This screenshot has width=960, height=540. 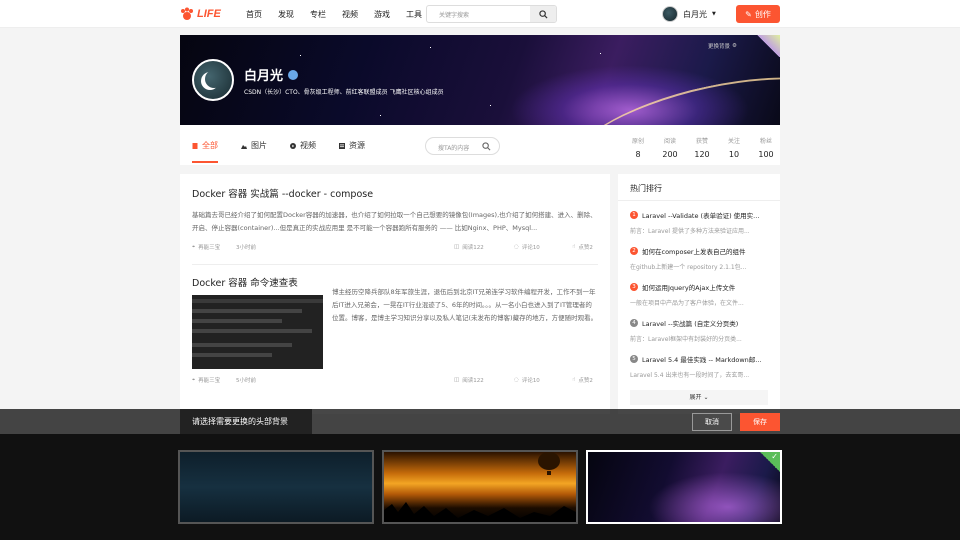 I want to click on rank-badge: 1, so click(x=634, y=215).